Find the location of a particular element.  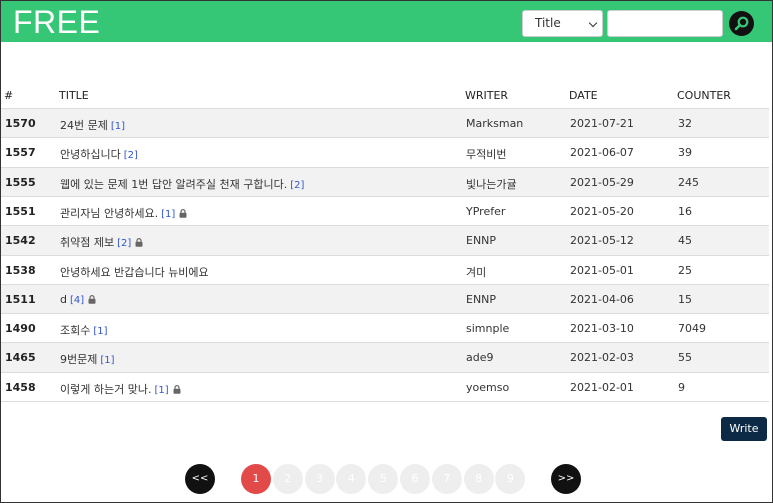

row-divider is located at coordinates (385, 401).